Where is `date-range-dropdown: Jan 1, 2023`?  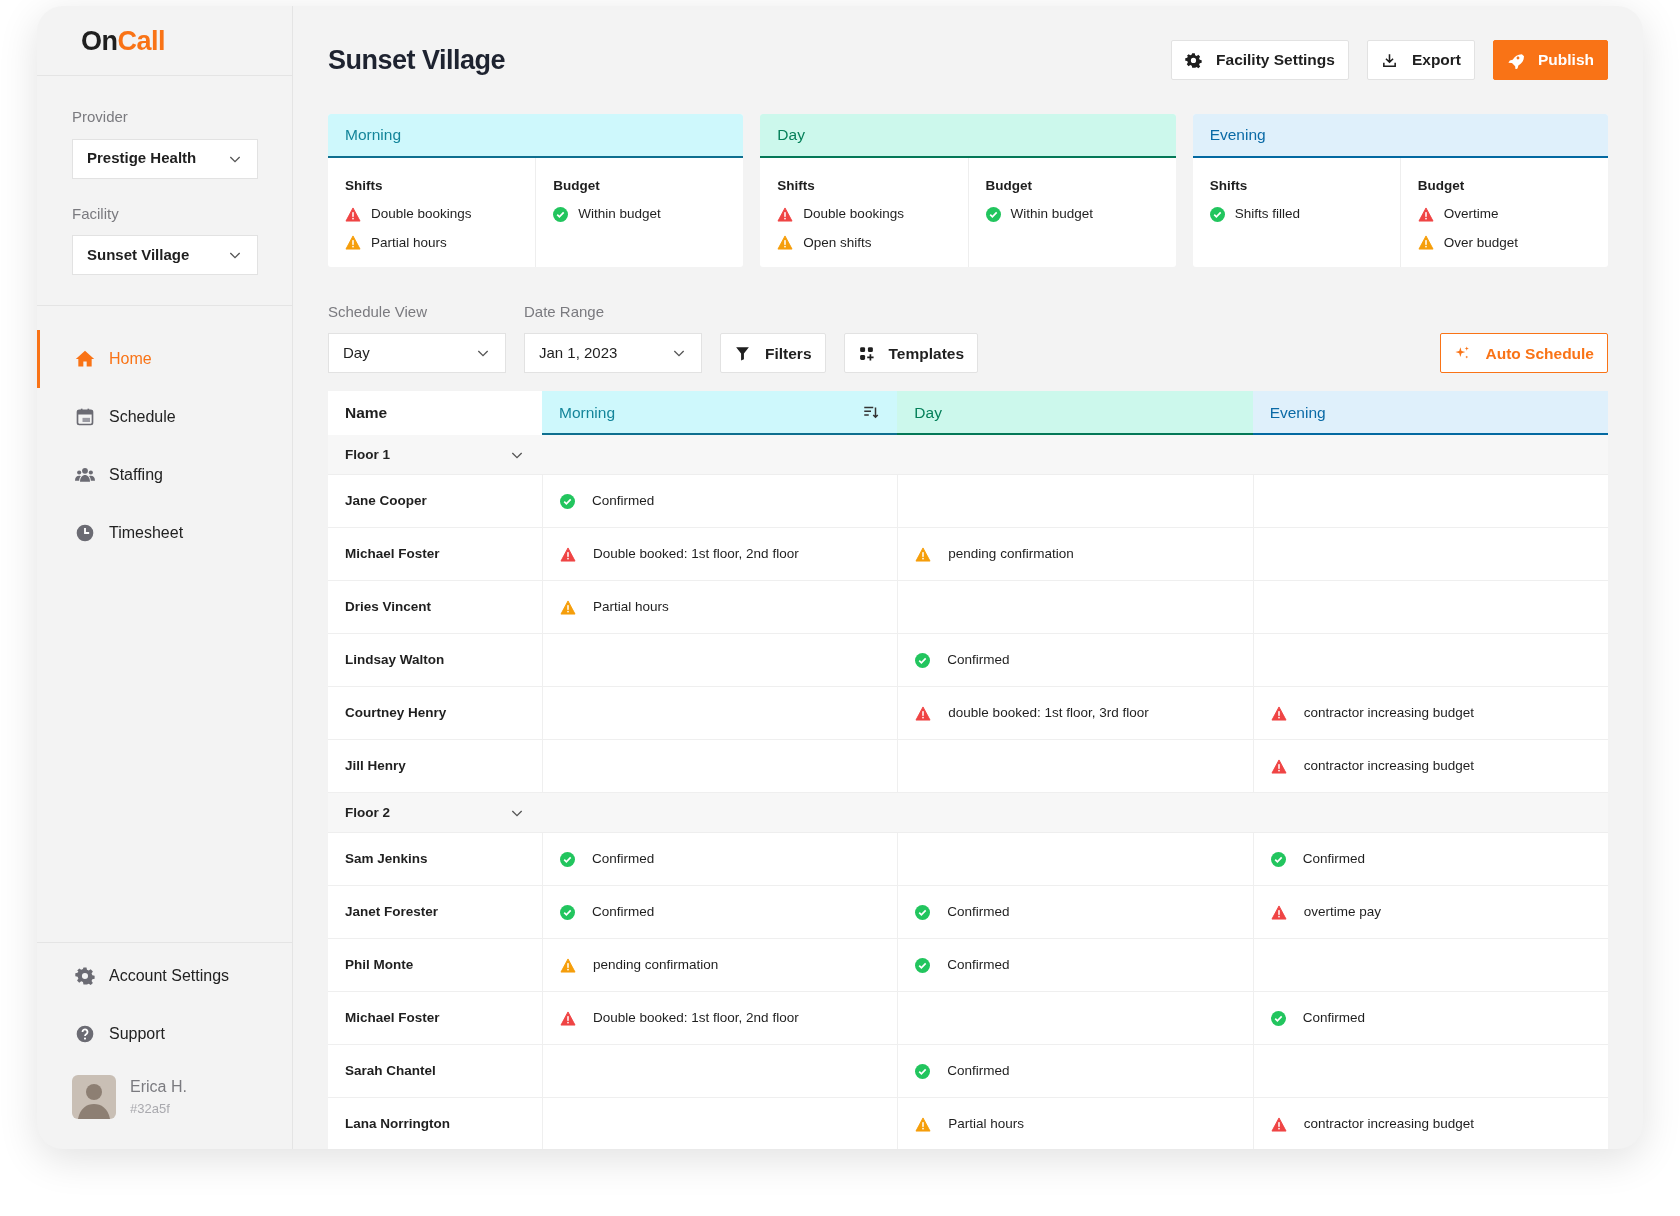
date-range-dropdown: Jan 1, 2023 is located at coordinates (613, 353).